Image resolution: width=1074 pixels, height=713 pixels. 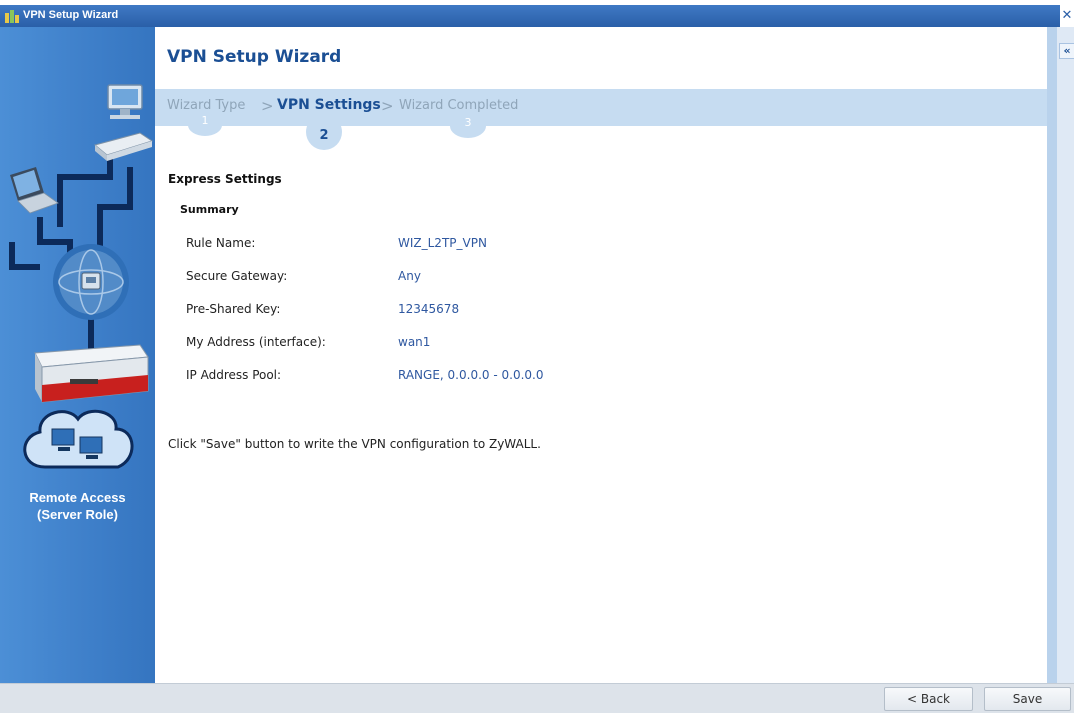 What do you see at coordinates (471, 375) in the screenshot?
I see `ip-address-pool-value: RANGE, 0.0.0.0 - 0.0.0.0` at bounding box center [471, 375].